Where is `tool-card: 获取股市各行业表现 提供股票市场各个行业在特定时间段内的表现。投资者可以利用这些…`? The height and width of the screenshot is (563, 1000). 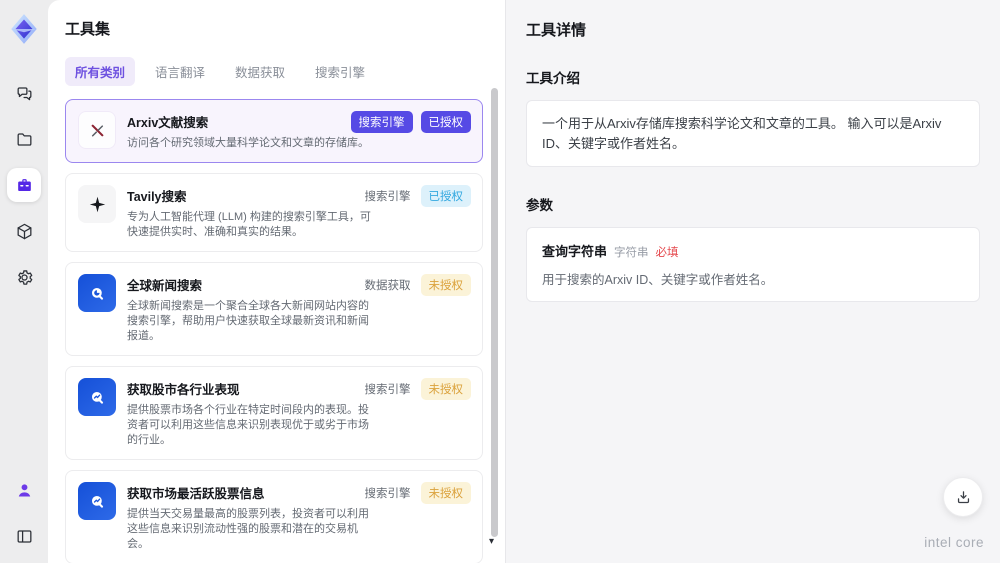
tool-card: 获取股市各行业表现 提供股票市场各个行业在特定时间段内的表现。投资者可以利用这些… is located at coordinates (274, 413).